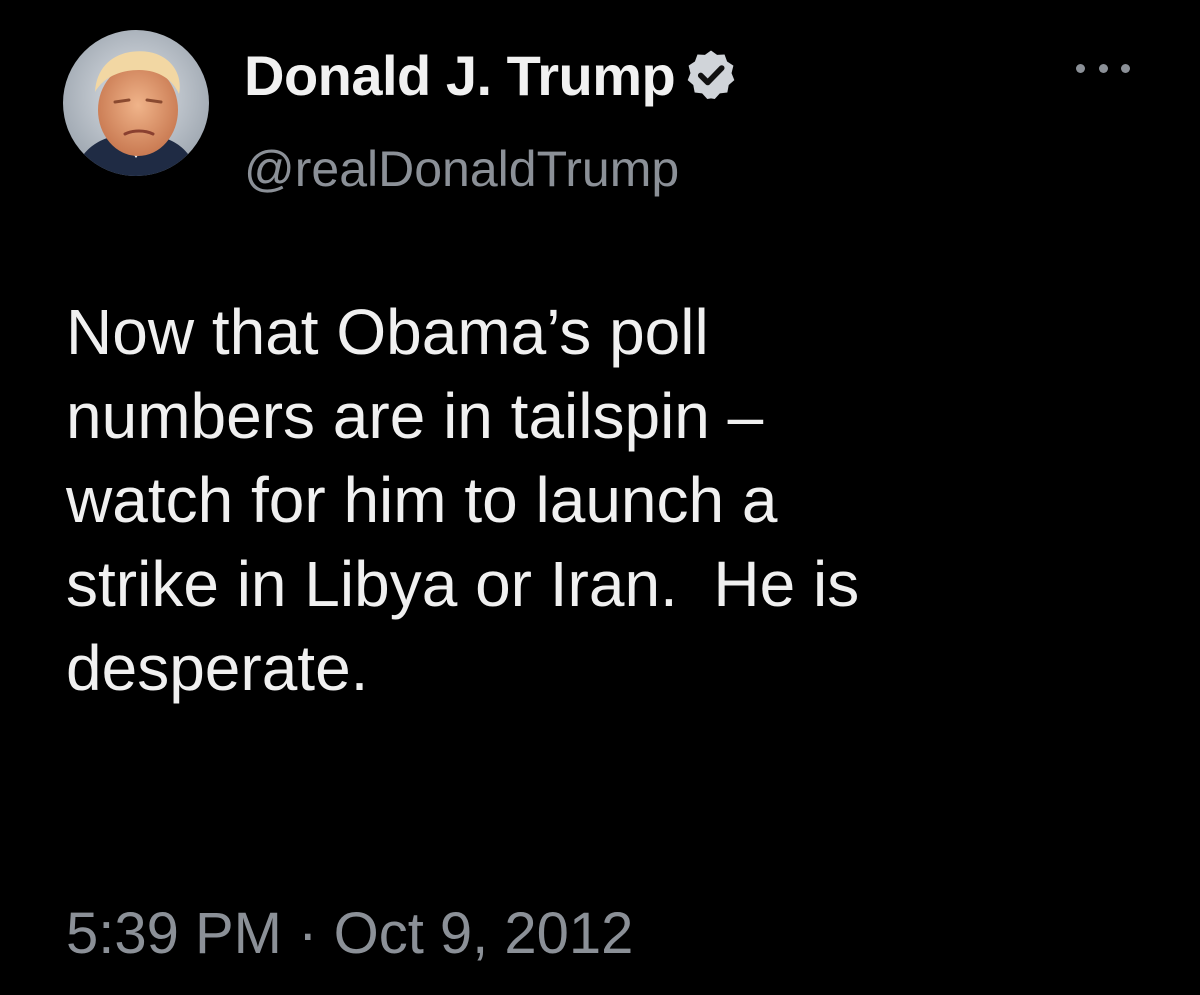  Describe the element at coordinates (174, 933) in the screenshot. I see `tweet-time: 5:39 PM` at that location.